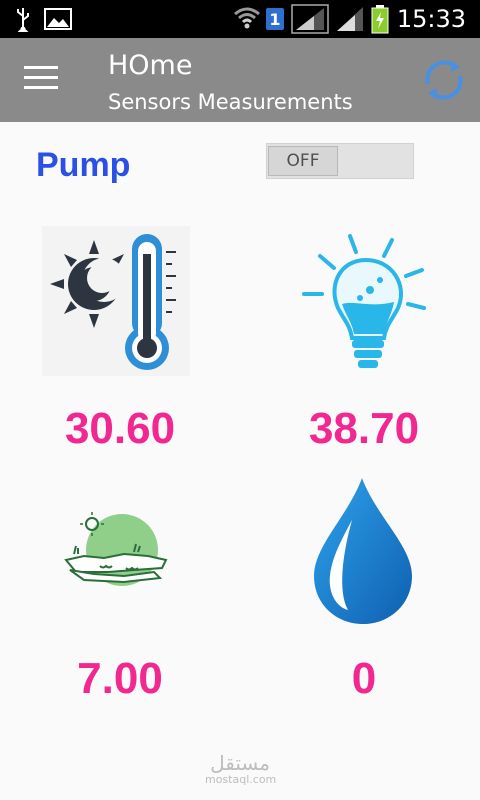 The width and height of the screenshot is (480, 800). I want to click on image-icon, so click(58, 19).